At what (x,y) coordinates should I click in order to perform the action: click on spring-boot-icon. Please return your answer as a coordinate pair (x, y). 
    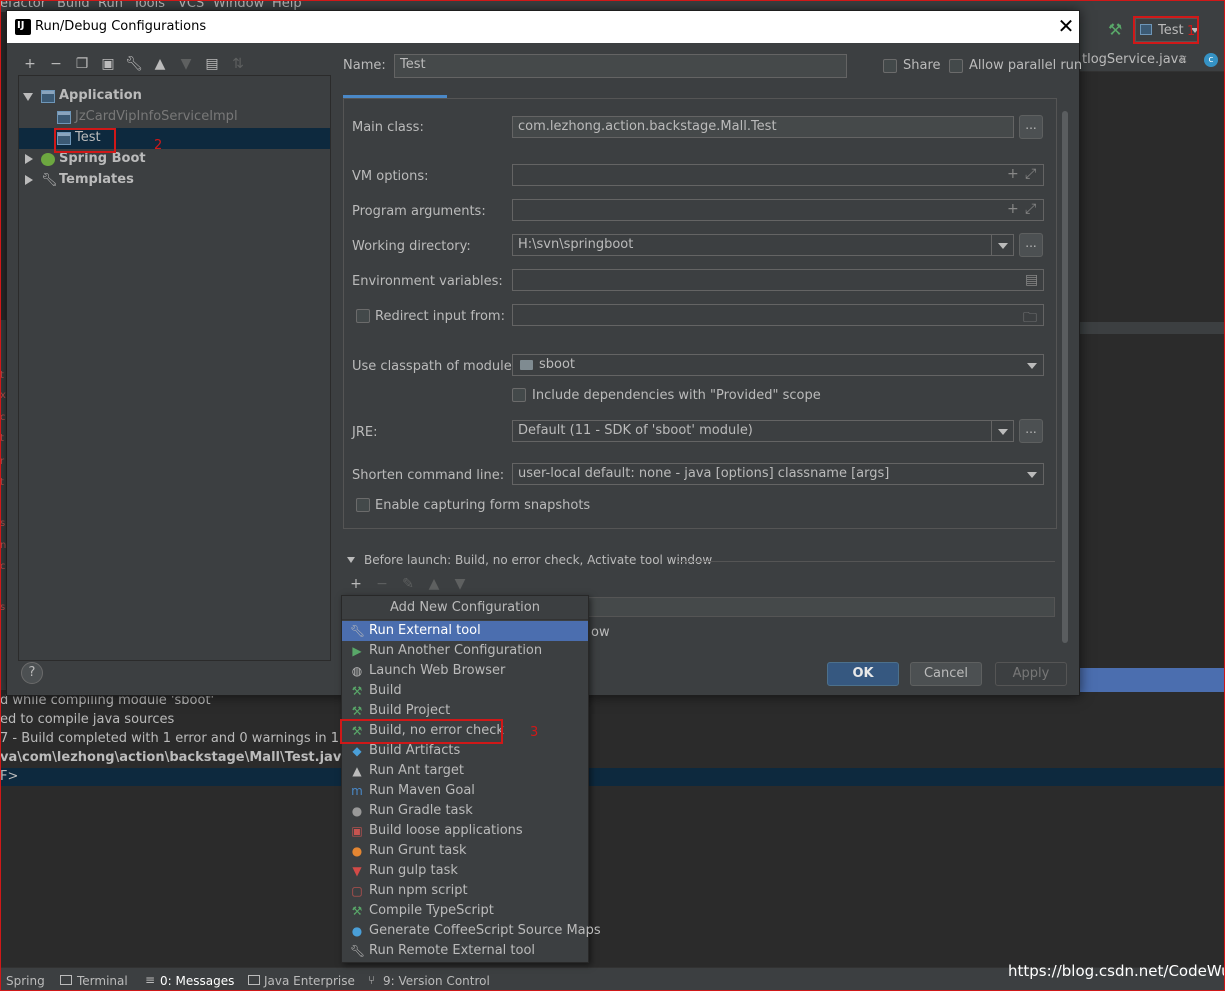
    Looking at the image, I should click on (48, 159).